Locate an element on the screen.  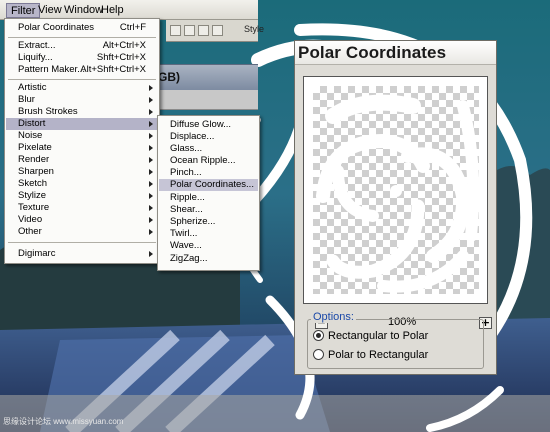
menu-item-shortcut: Ctrl+F is located at coordinates (132, 27).